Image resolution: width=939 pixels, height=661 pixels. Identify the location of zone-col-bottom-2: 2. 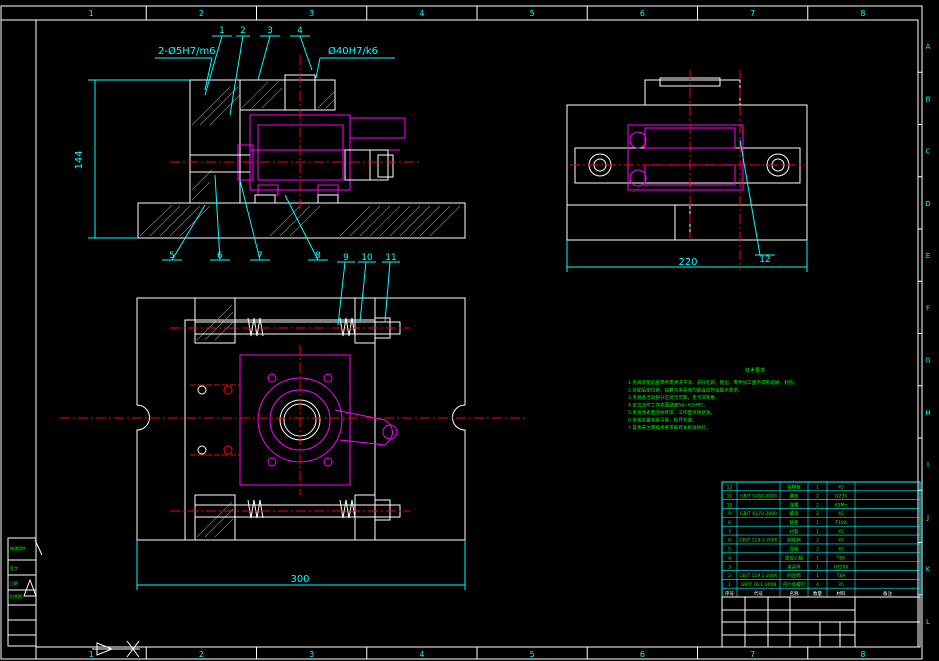
(201, 654).